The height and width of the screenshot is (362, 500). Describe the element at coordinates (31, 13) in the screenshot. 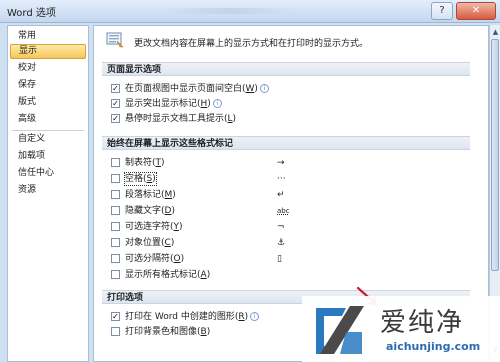

I see `window-title: Word 选项` at that location.